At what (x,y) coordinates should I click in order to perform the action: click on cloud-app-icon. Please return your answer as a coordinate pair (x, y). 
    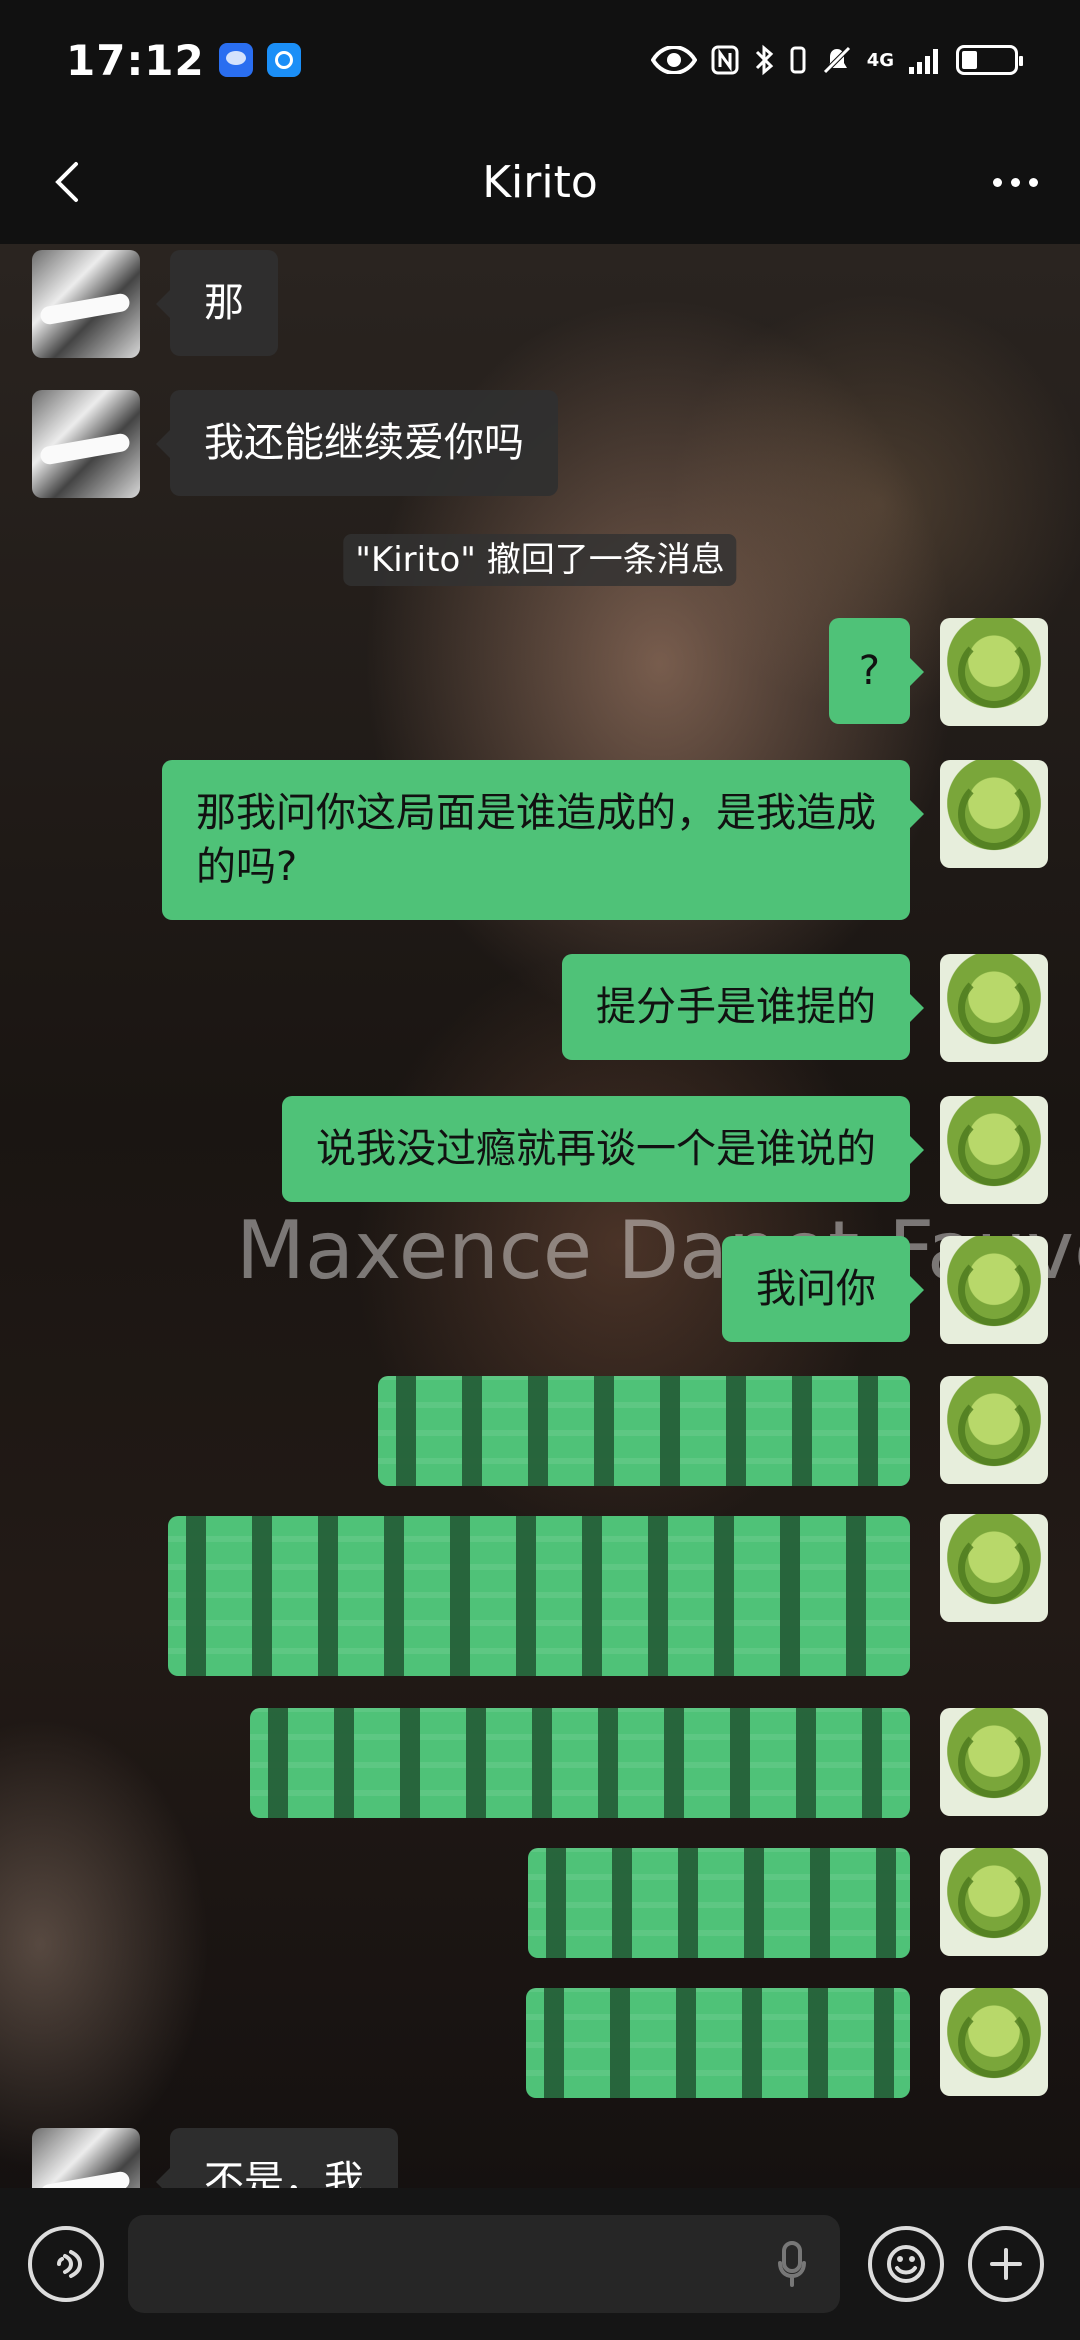
    Looking at the image, I should click on (235, 60).